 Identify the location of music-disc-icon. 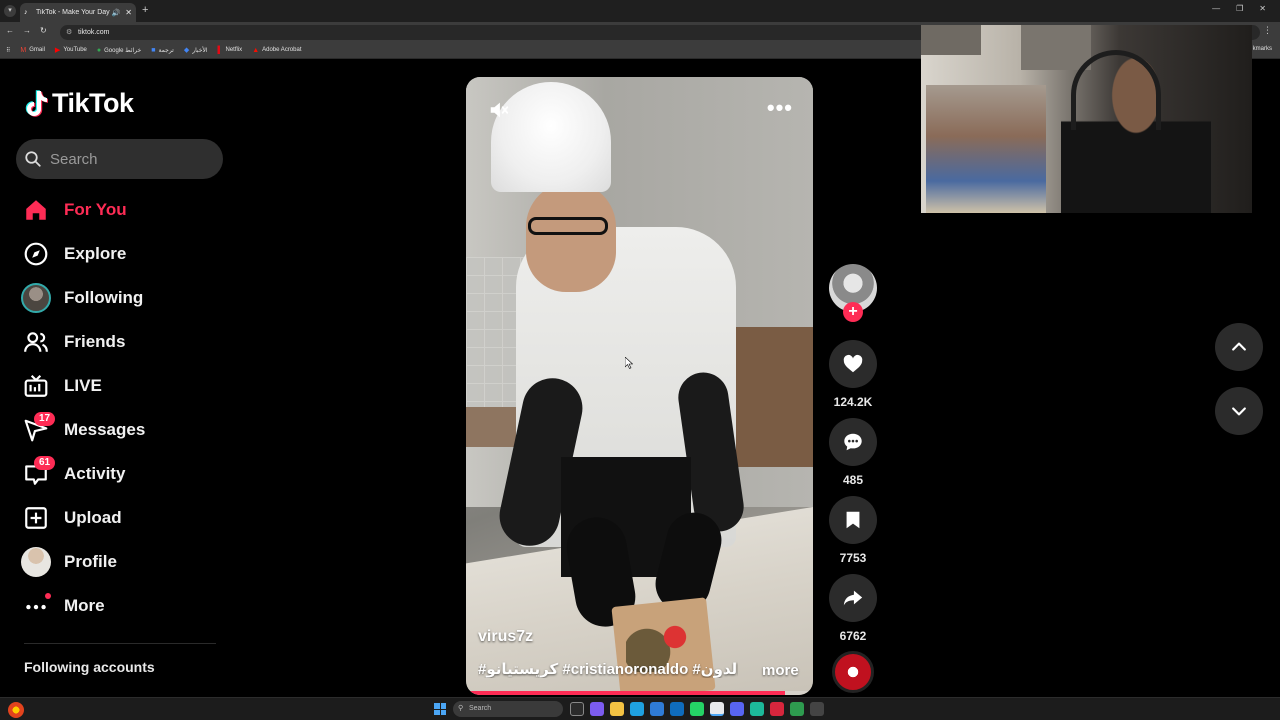
(853, 672).